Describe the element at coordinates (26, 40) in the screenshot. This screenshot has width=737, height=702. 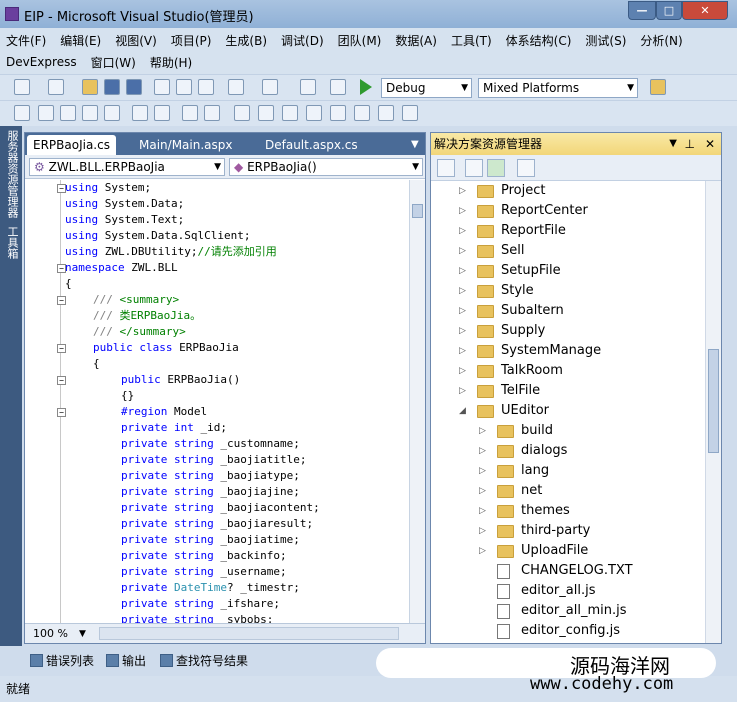
I see `menu-item: 文件(F)` at that location.